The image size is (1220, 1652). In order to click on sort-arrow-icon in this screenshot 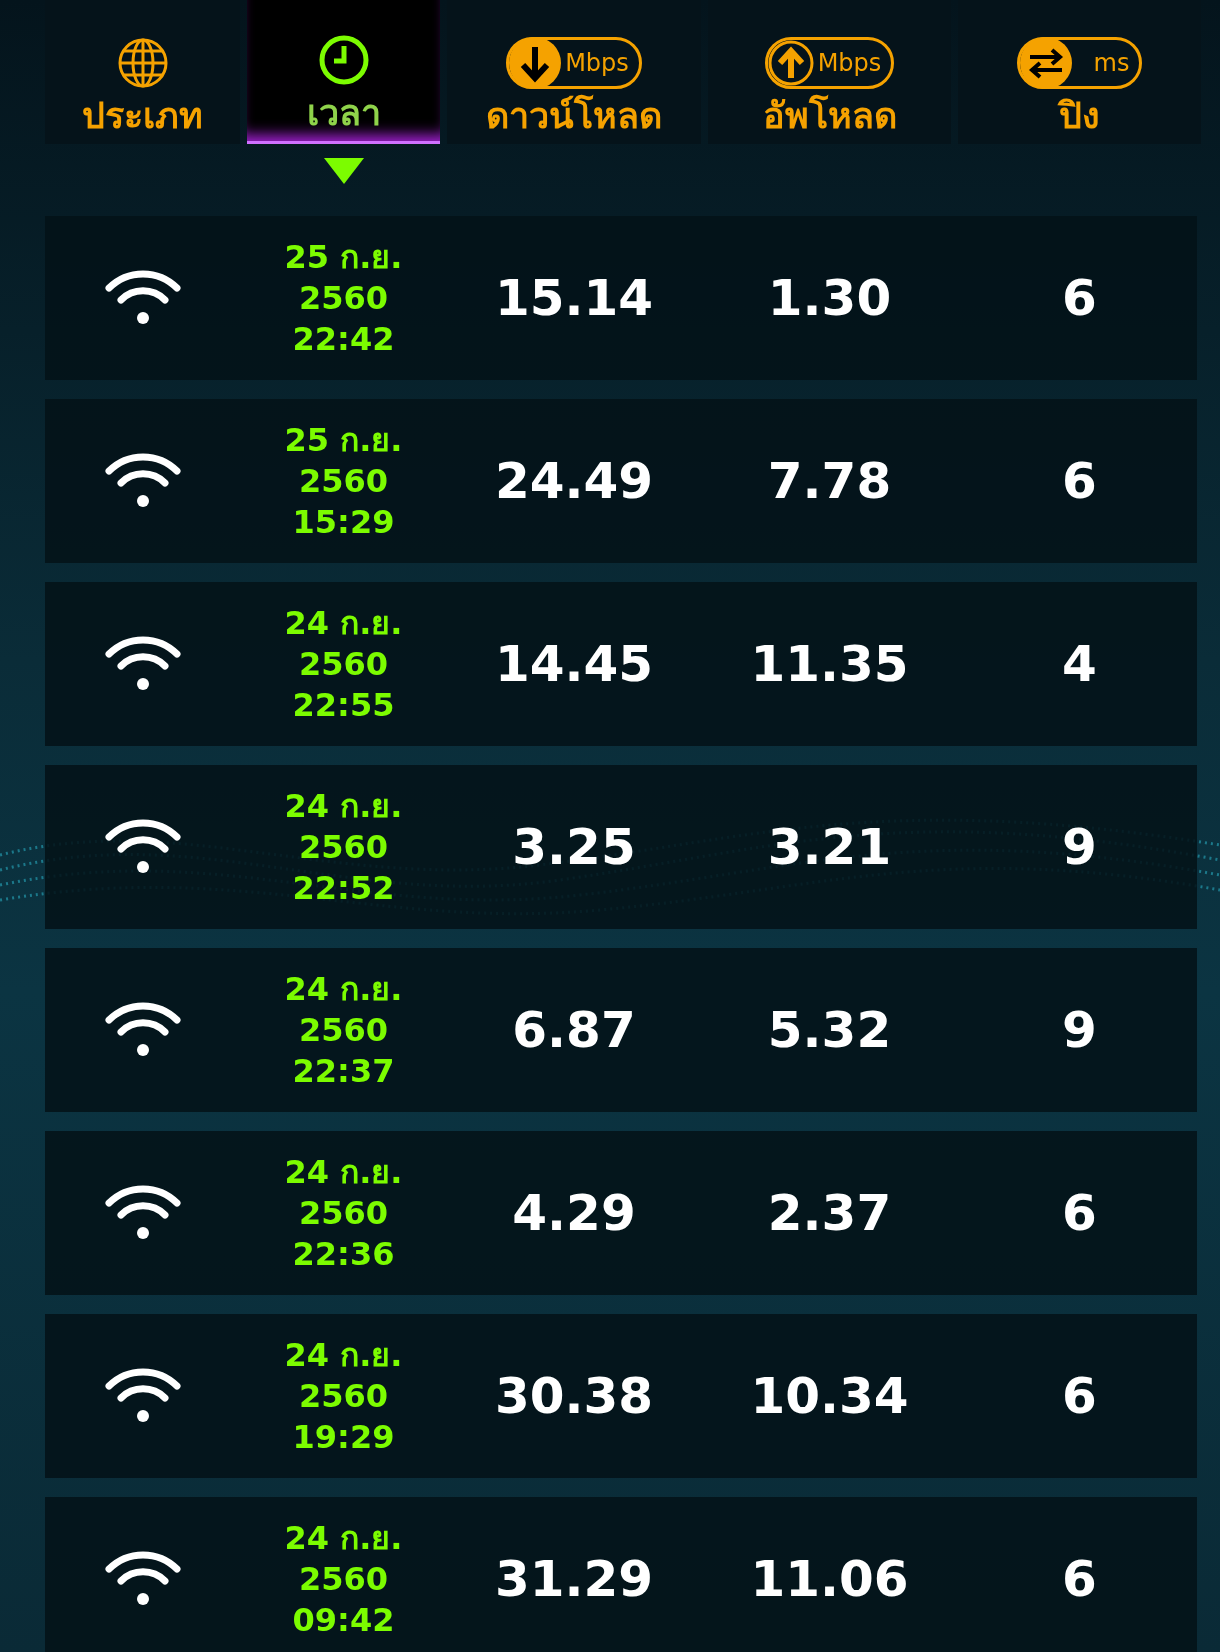, I will do `click(343, 171)`.